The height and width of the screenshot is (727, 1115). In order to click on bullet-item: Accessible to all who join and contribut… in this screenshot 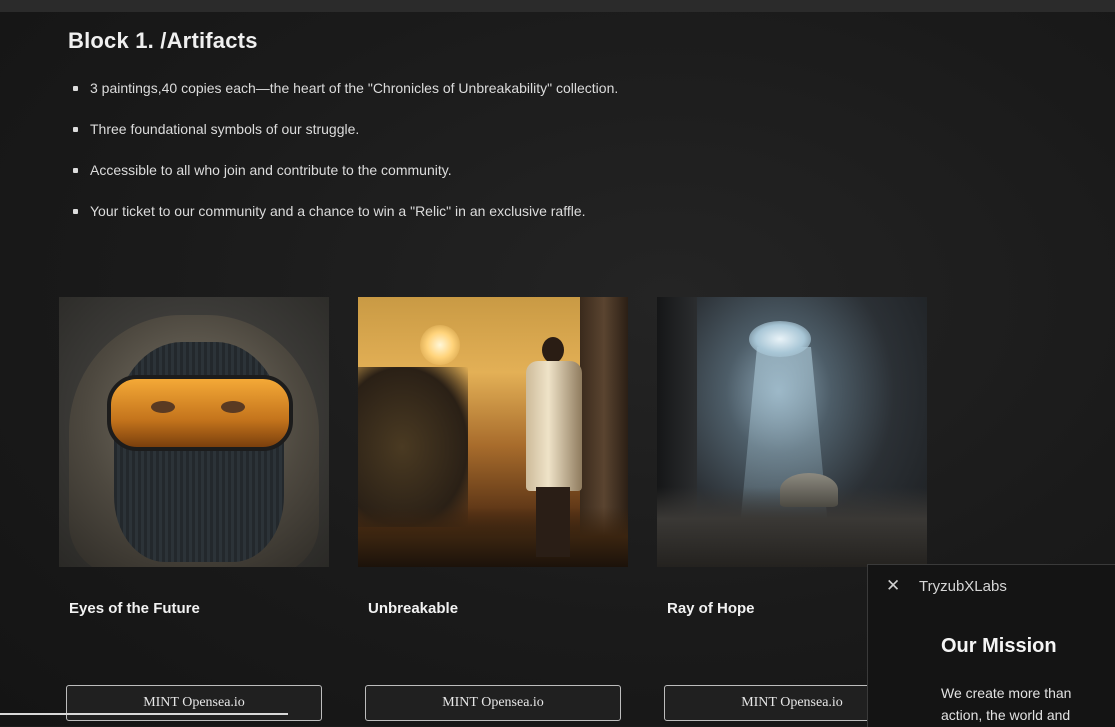, I will do `click(344, 180)`.